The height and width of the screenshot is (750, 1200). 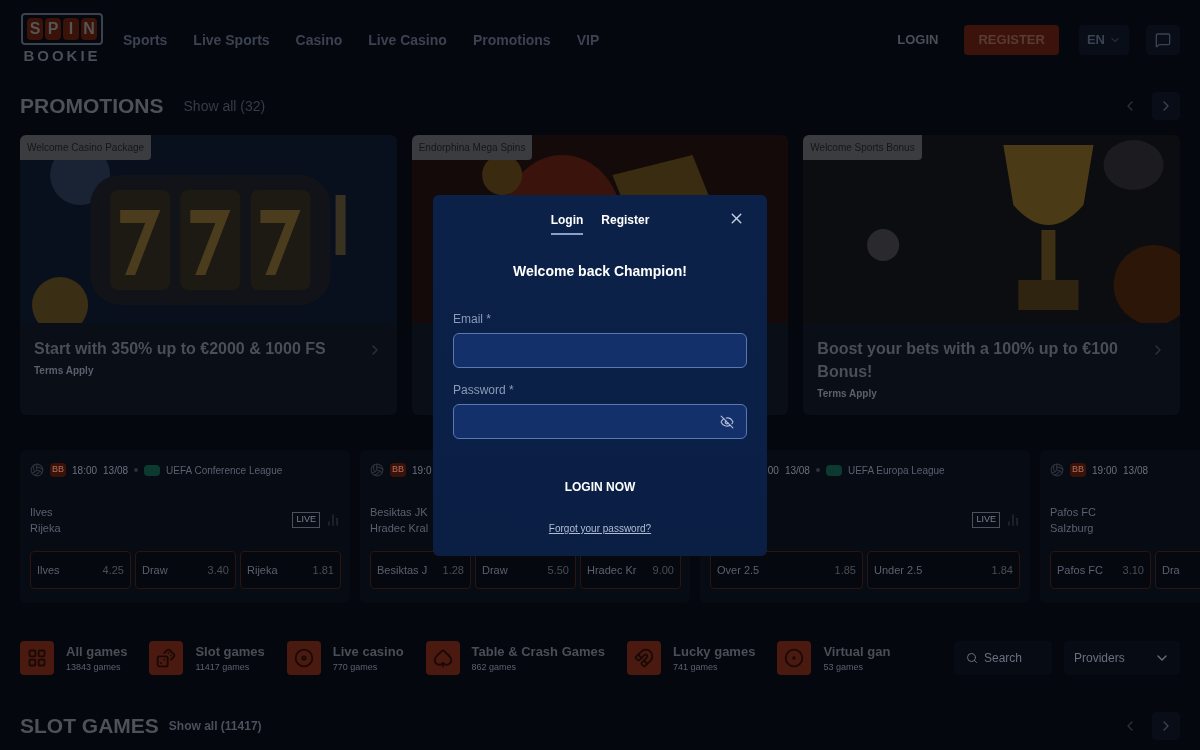 What do you see at coordinates (180, 349) in the screenshot?
I see `promo-title: Start with 350% up to €2000 & 1000 FS` at bounding box center [180, 349].